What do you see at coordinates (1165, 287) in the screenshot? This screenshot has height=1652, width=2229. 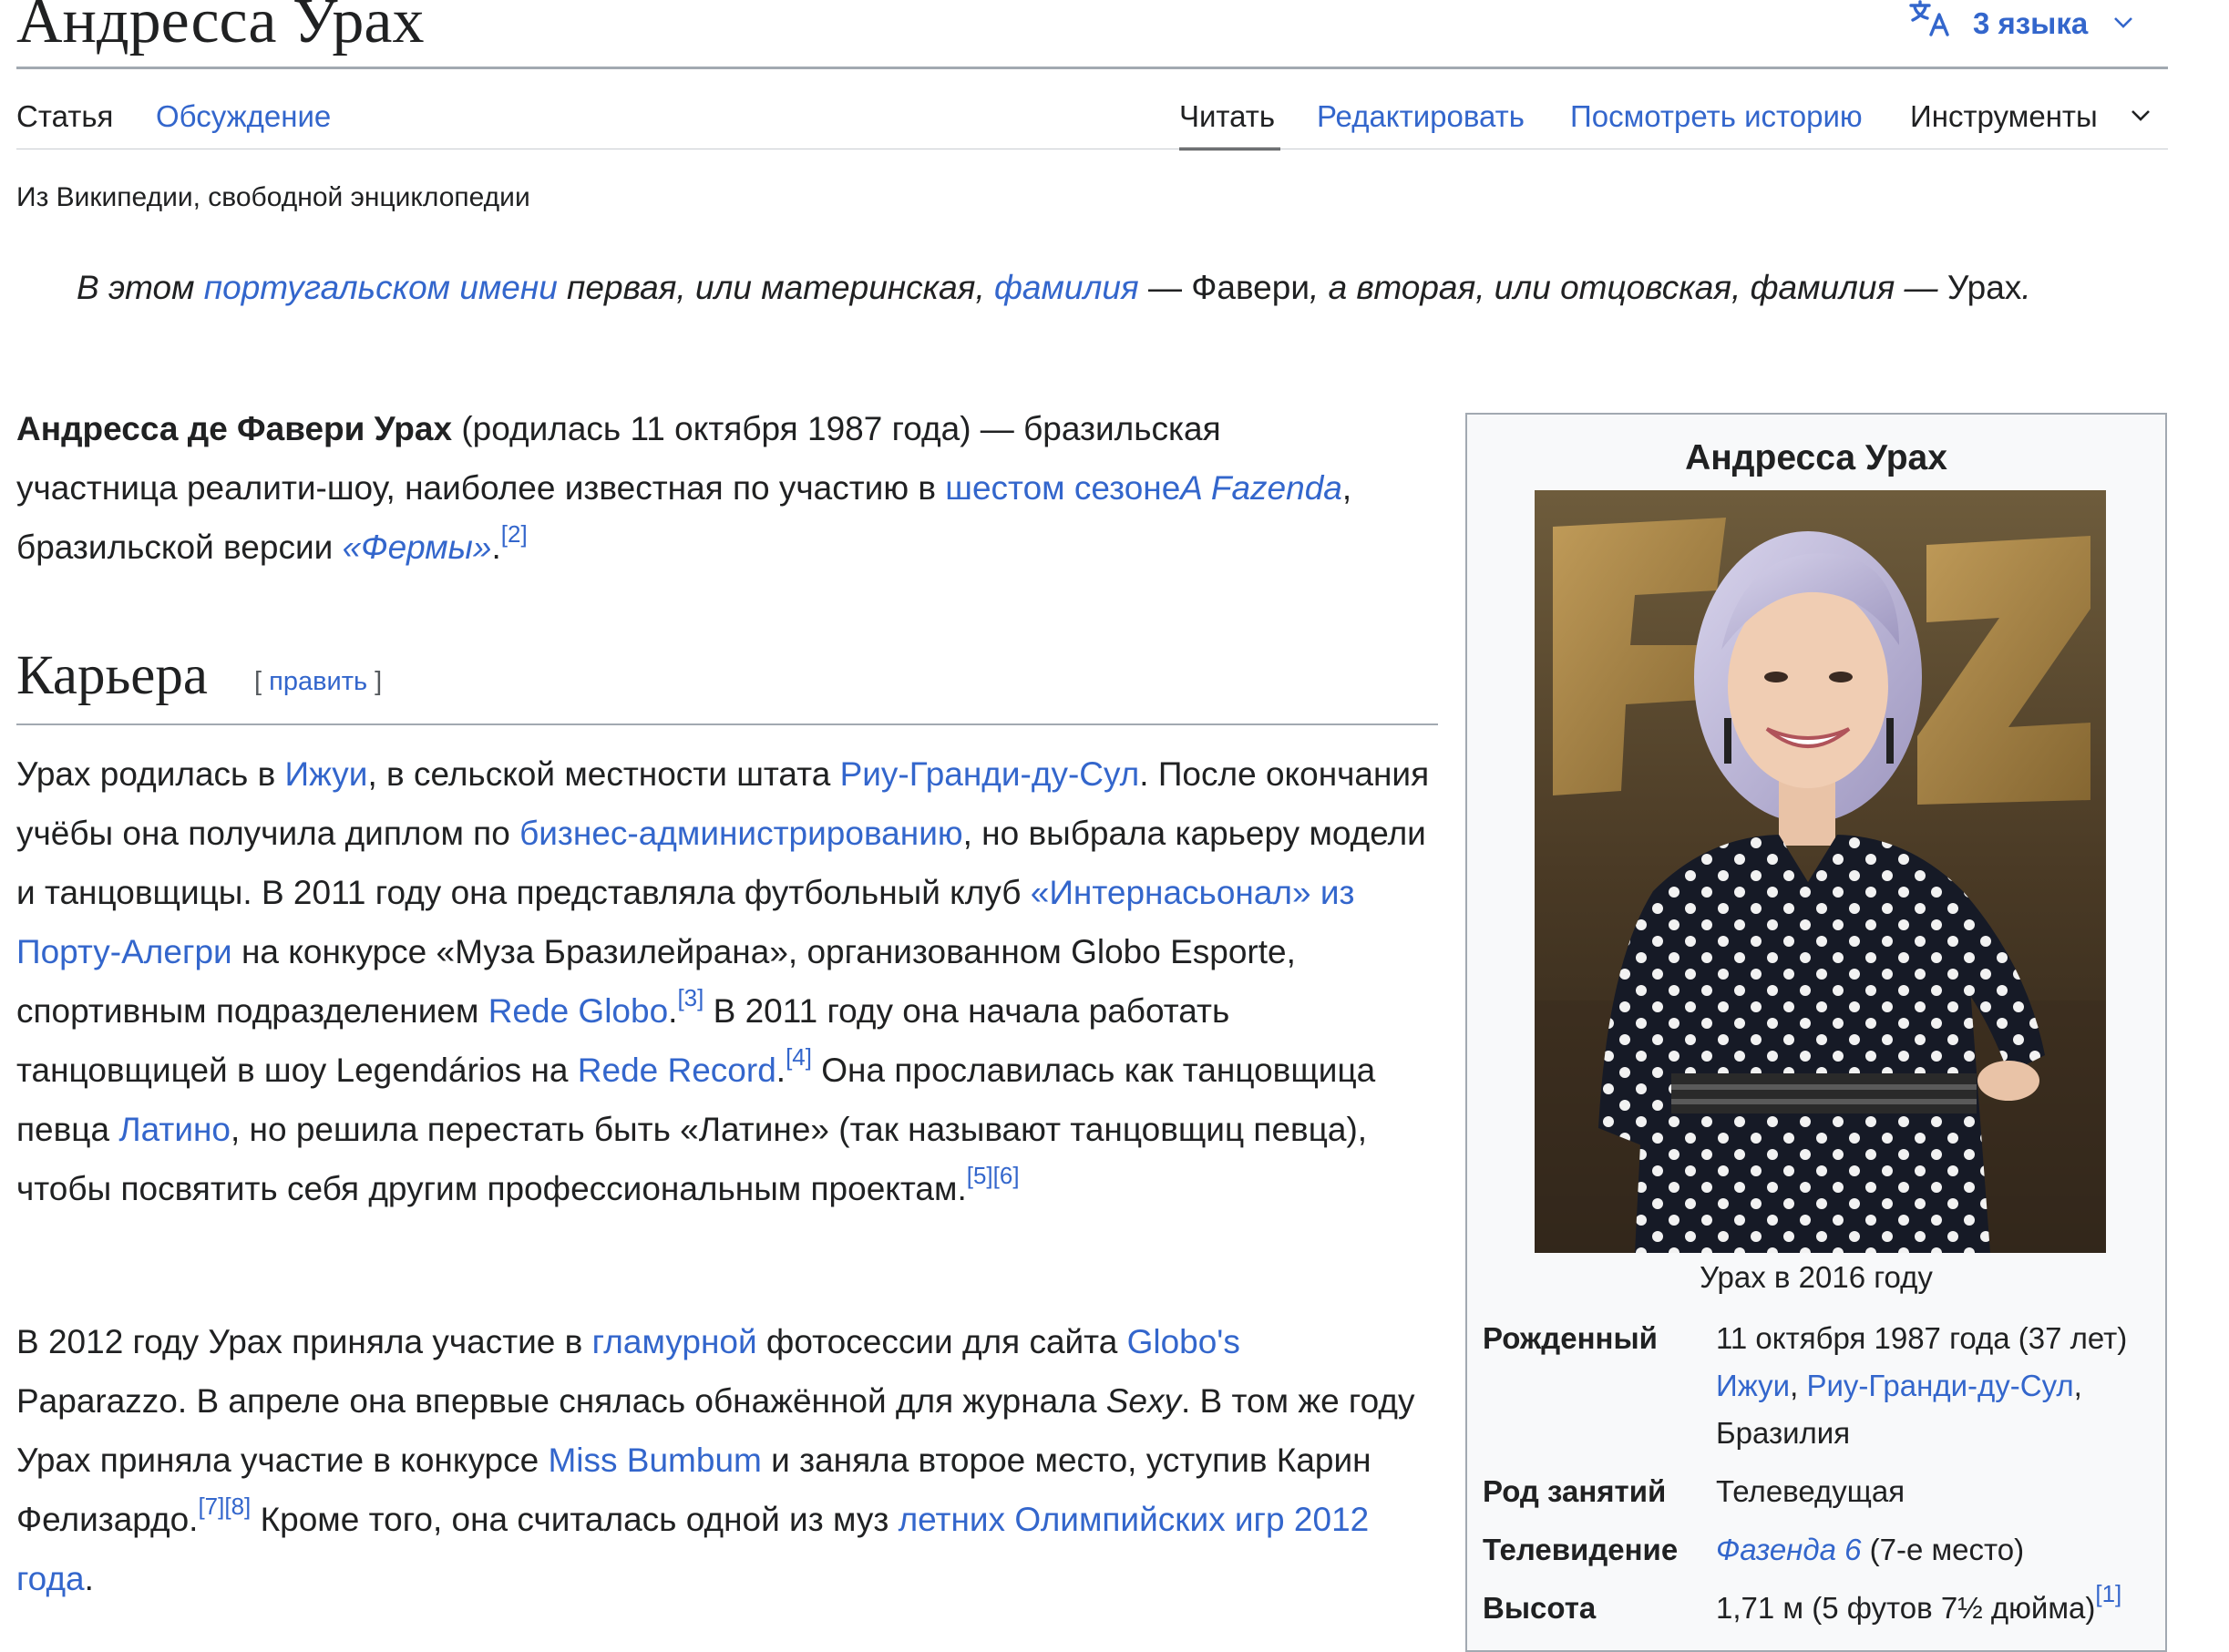 I see `hatnote-text: —` at bounding box center [1165, 287].